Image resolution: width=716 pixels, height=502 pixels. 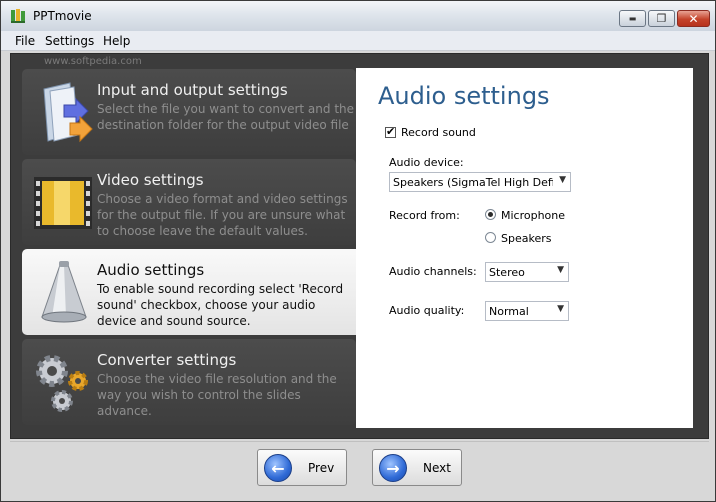 I want to click on speakers-label: Speakers, so click(x=526, y=238).